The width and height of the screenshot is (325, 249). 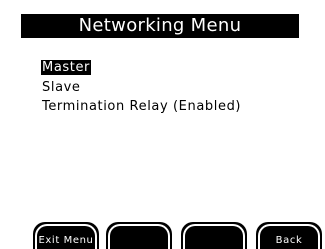 I want to click on back-softkey-label: Back, so click(x=289, y=240).